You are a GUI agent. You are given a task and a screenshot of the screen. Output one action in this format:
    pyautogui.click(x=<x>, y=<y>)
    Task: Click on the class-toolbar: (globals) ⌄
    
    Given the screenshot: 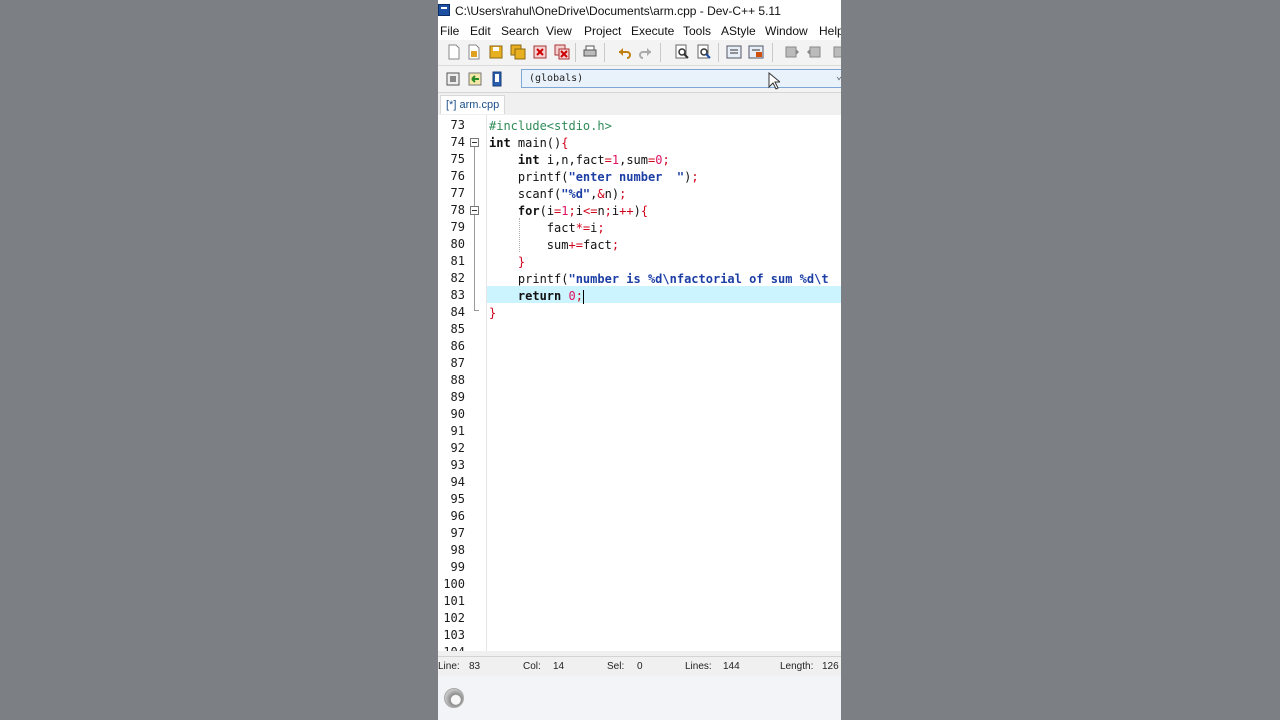 What is the action you would take?
    pyautogui.click(x=639, y=79)
    